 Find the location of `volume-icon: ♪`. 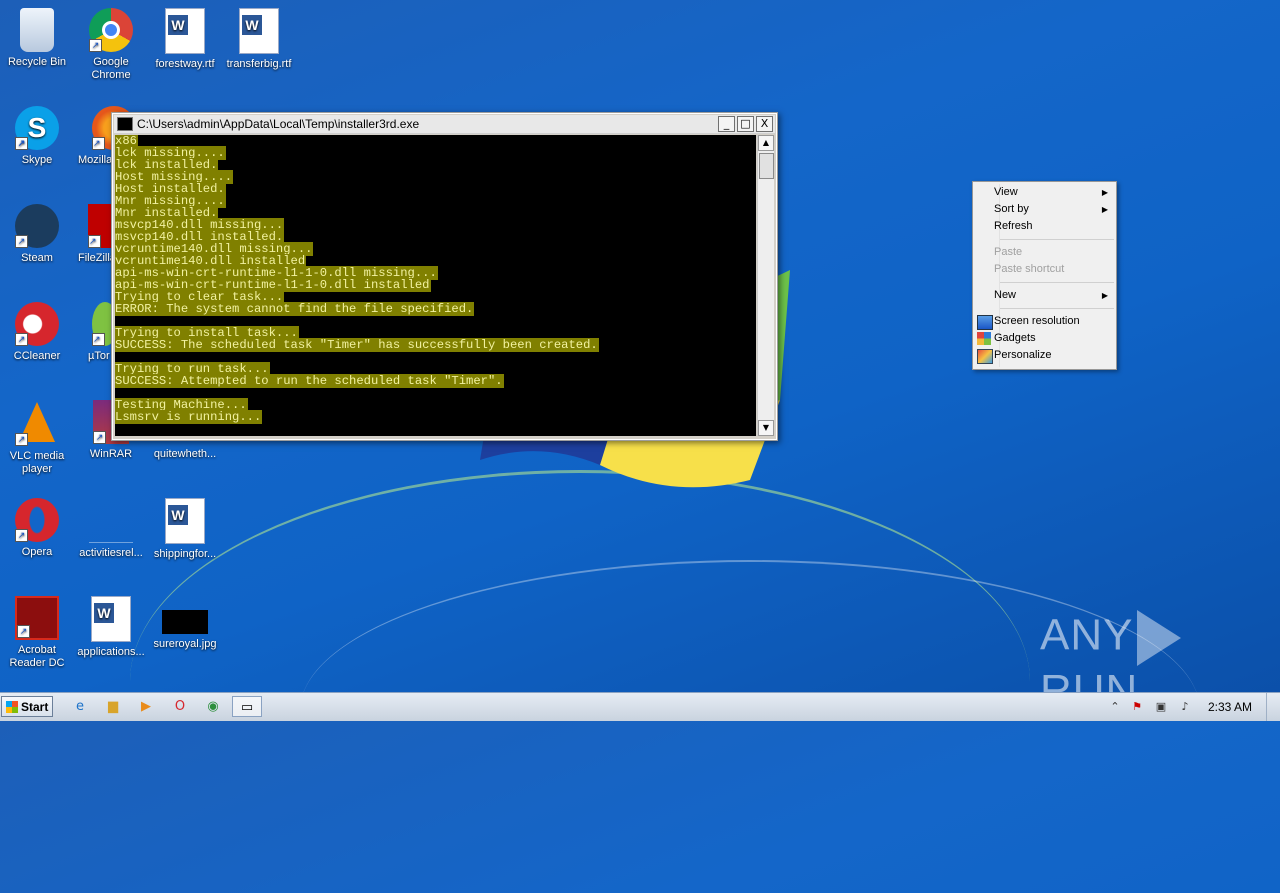

volume-icon: ♪ is located at coordinates (1185, 707).